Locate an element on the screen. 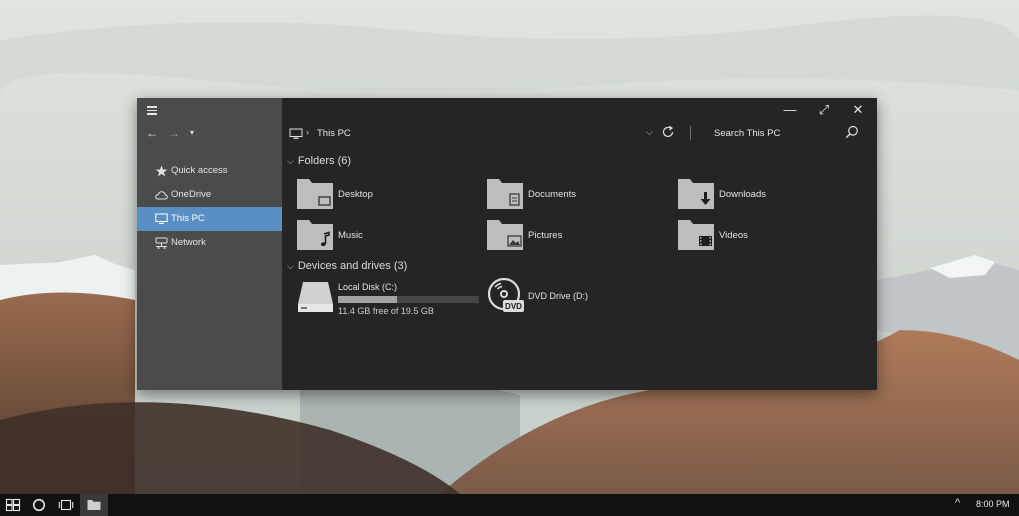 The image size is (1019, 516). folder-desktop: Desktop is located at coordinates (382, 195).